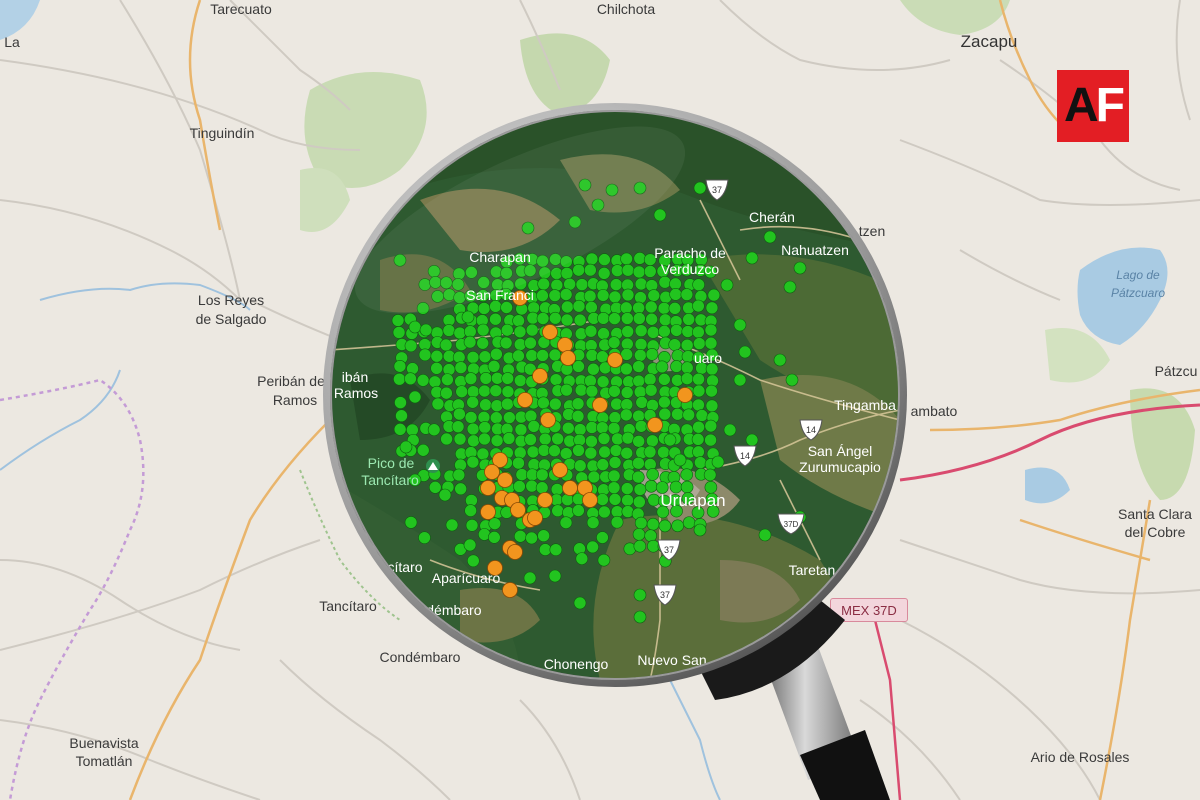  What do you see at coordinates (745, 456) in the screenshot?
I see `svg-text: 14` at bounding box center [745, 456].